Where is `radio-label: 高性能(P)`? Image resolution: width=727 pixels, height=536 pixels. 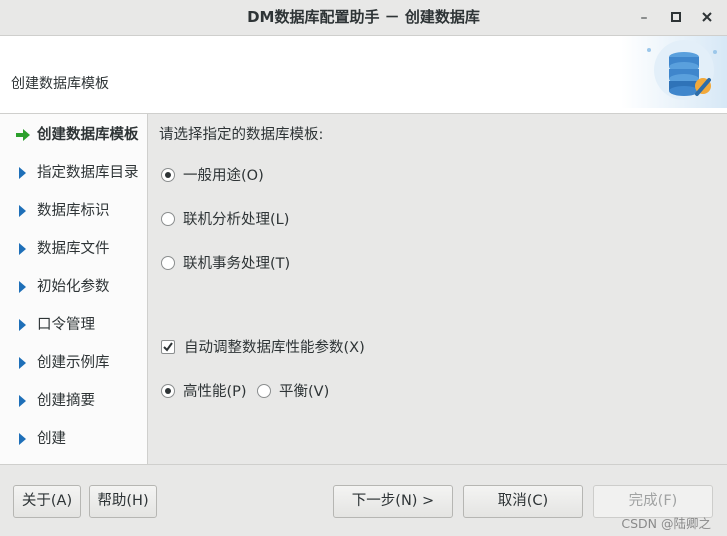
radio-label: 高性能(P) is located at coordinates (215, 392).